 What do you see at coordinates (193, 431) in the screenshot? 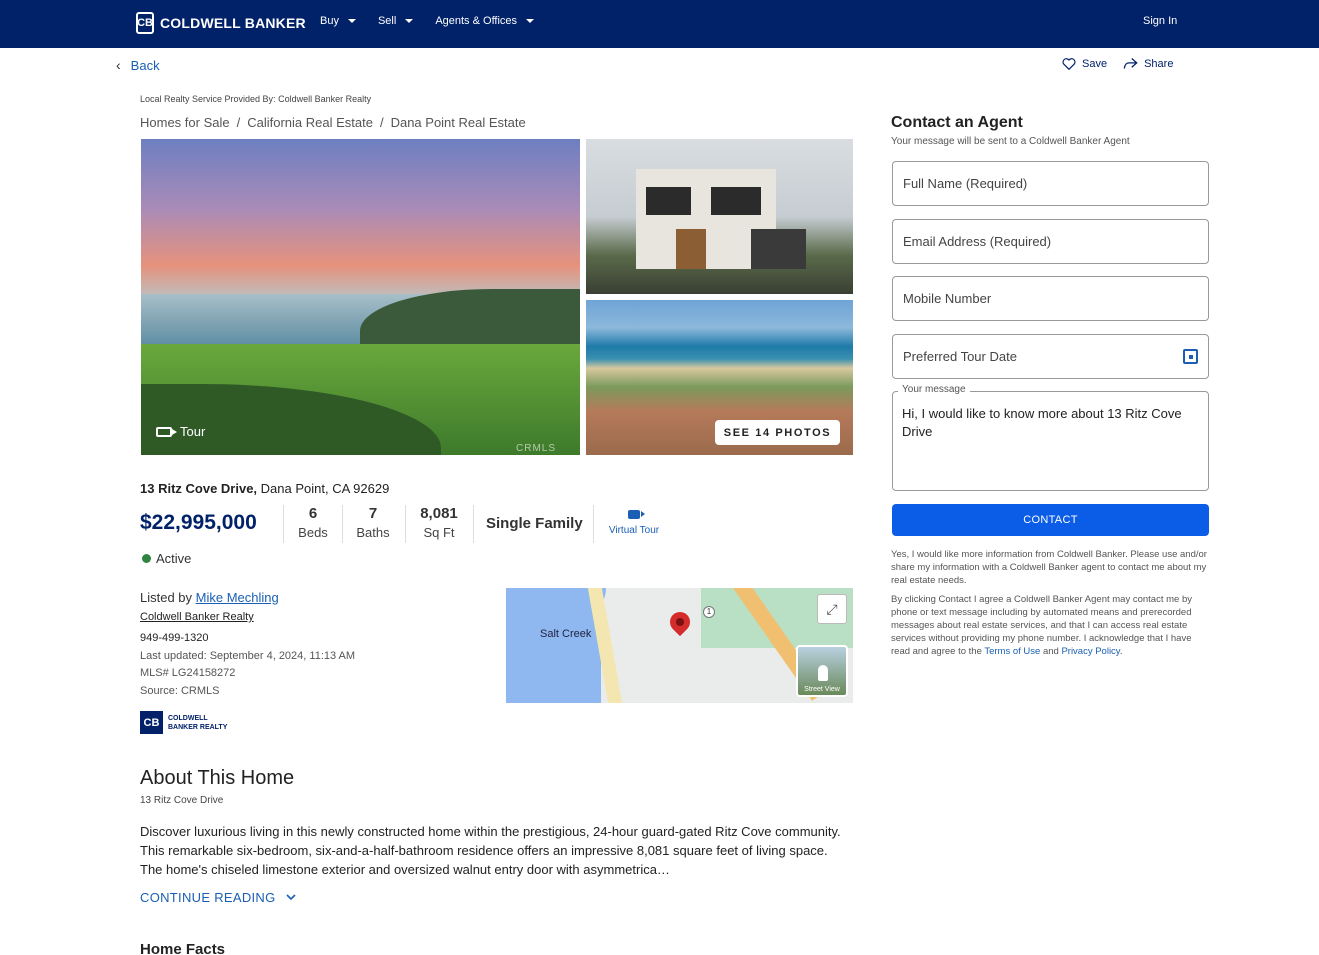
I see `tour-label: Tour` at bounding box center [193, 431].